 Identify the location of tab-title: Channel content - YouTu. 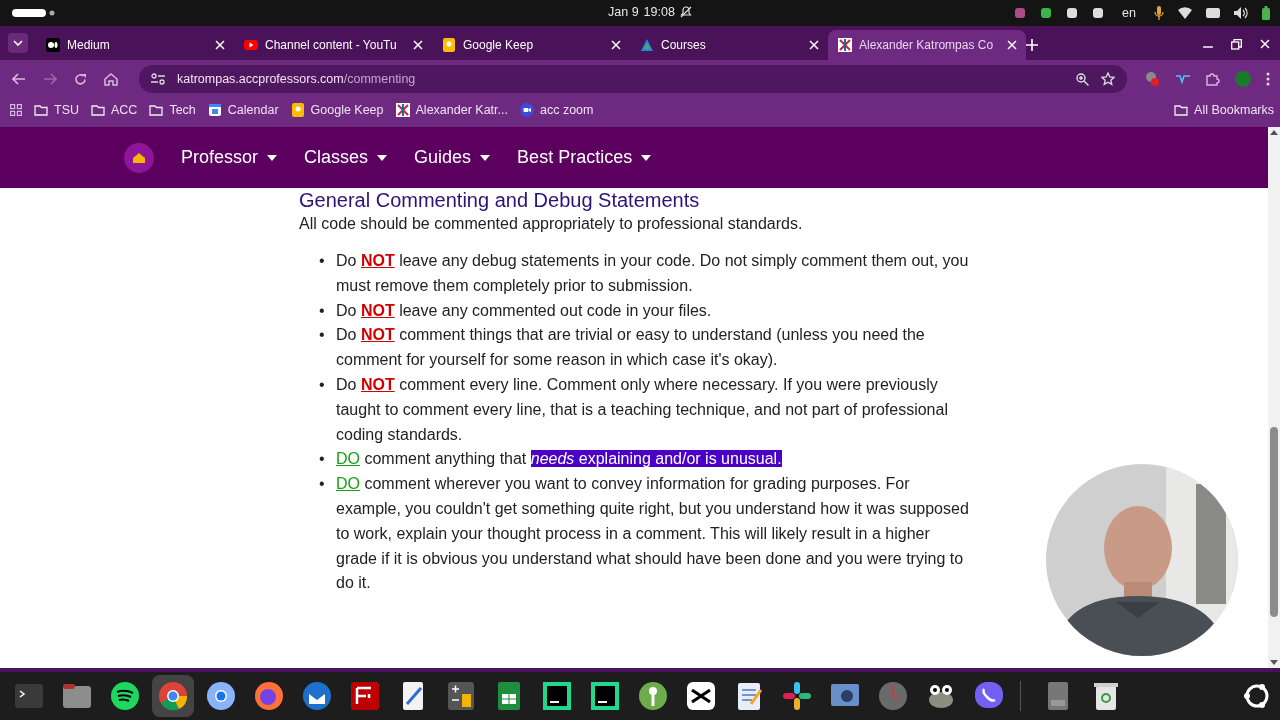
(331, 45).